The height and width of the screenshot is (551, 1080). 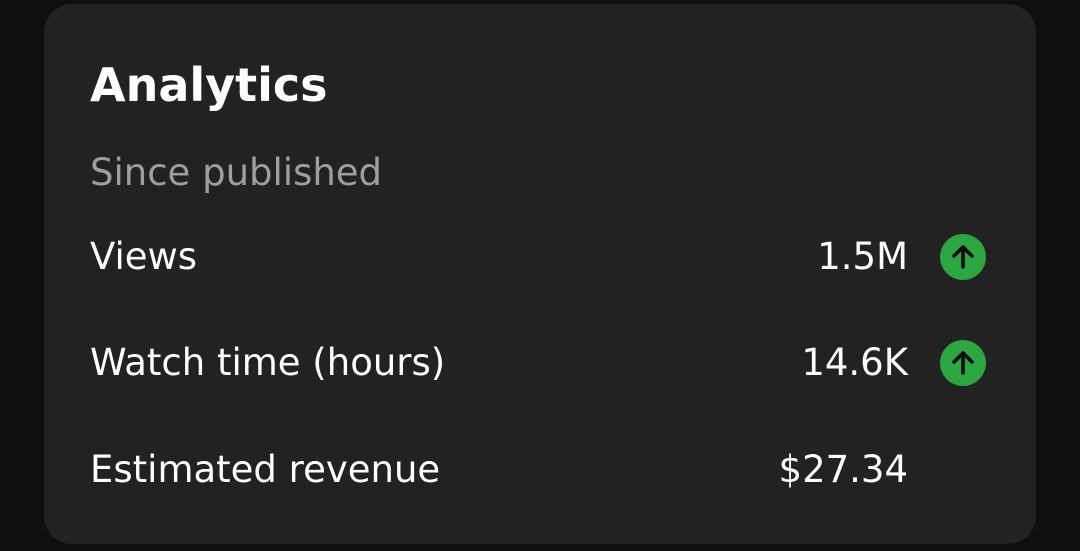 What do you see at coordinates (144, 256) in the screenshot?
I see `metric-label: Views` at bounding box center [144, 256].